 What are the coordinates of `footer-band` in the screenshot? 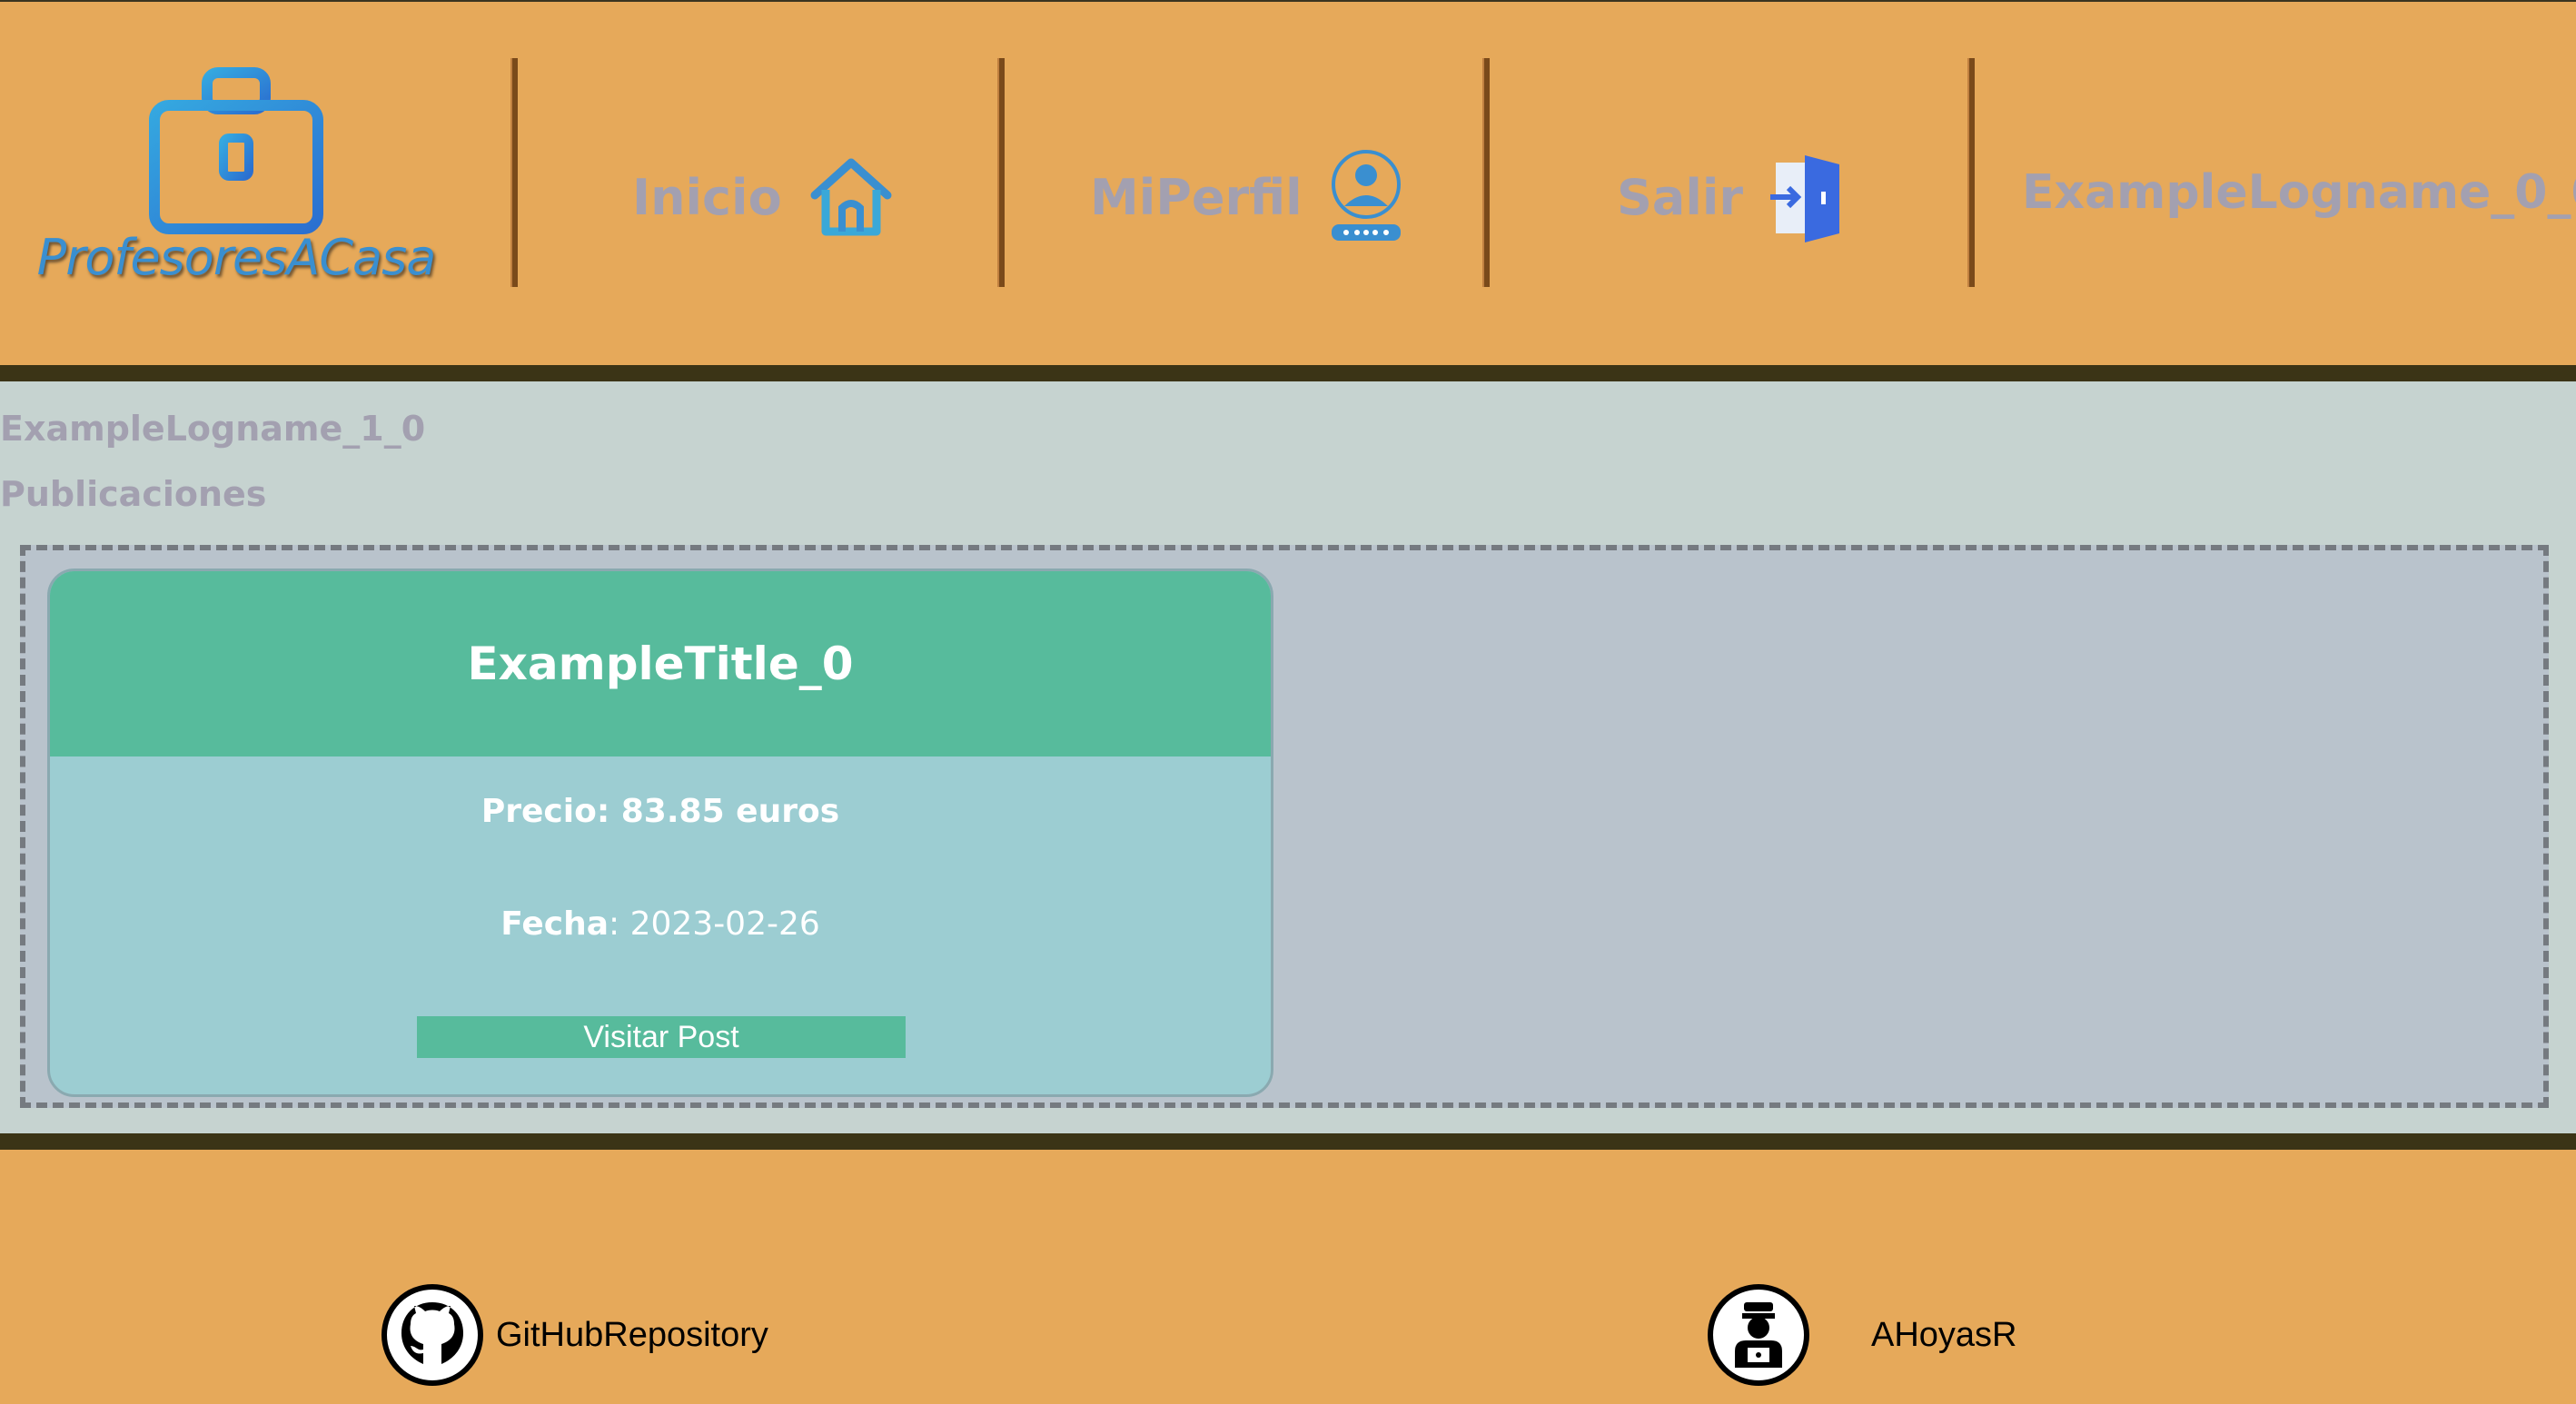 It's located at (1288, 1142).